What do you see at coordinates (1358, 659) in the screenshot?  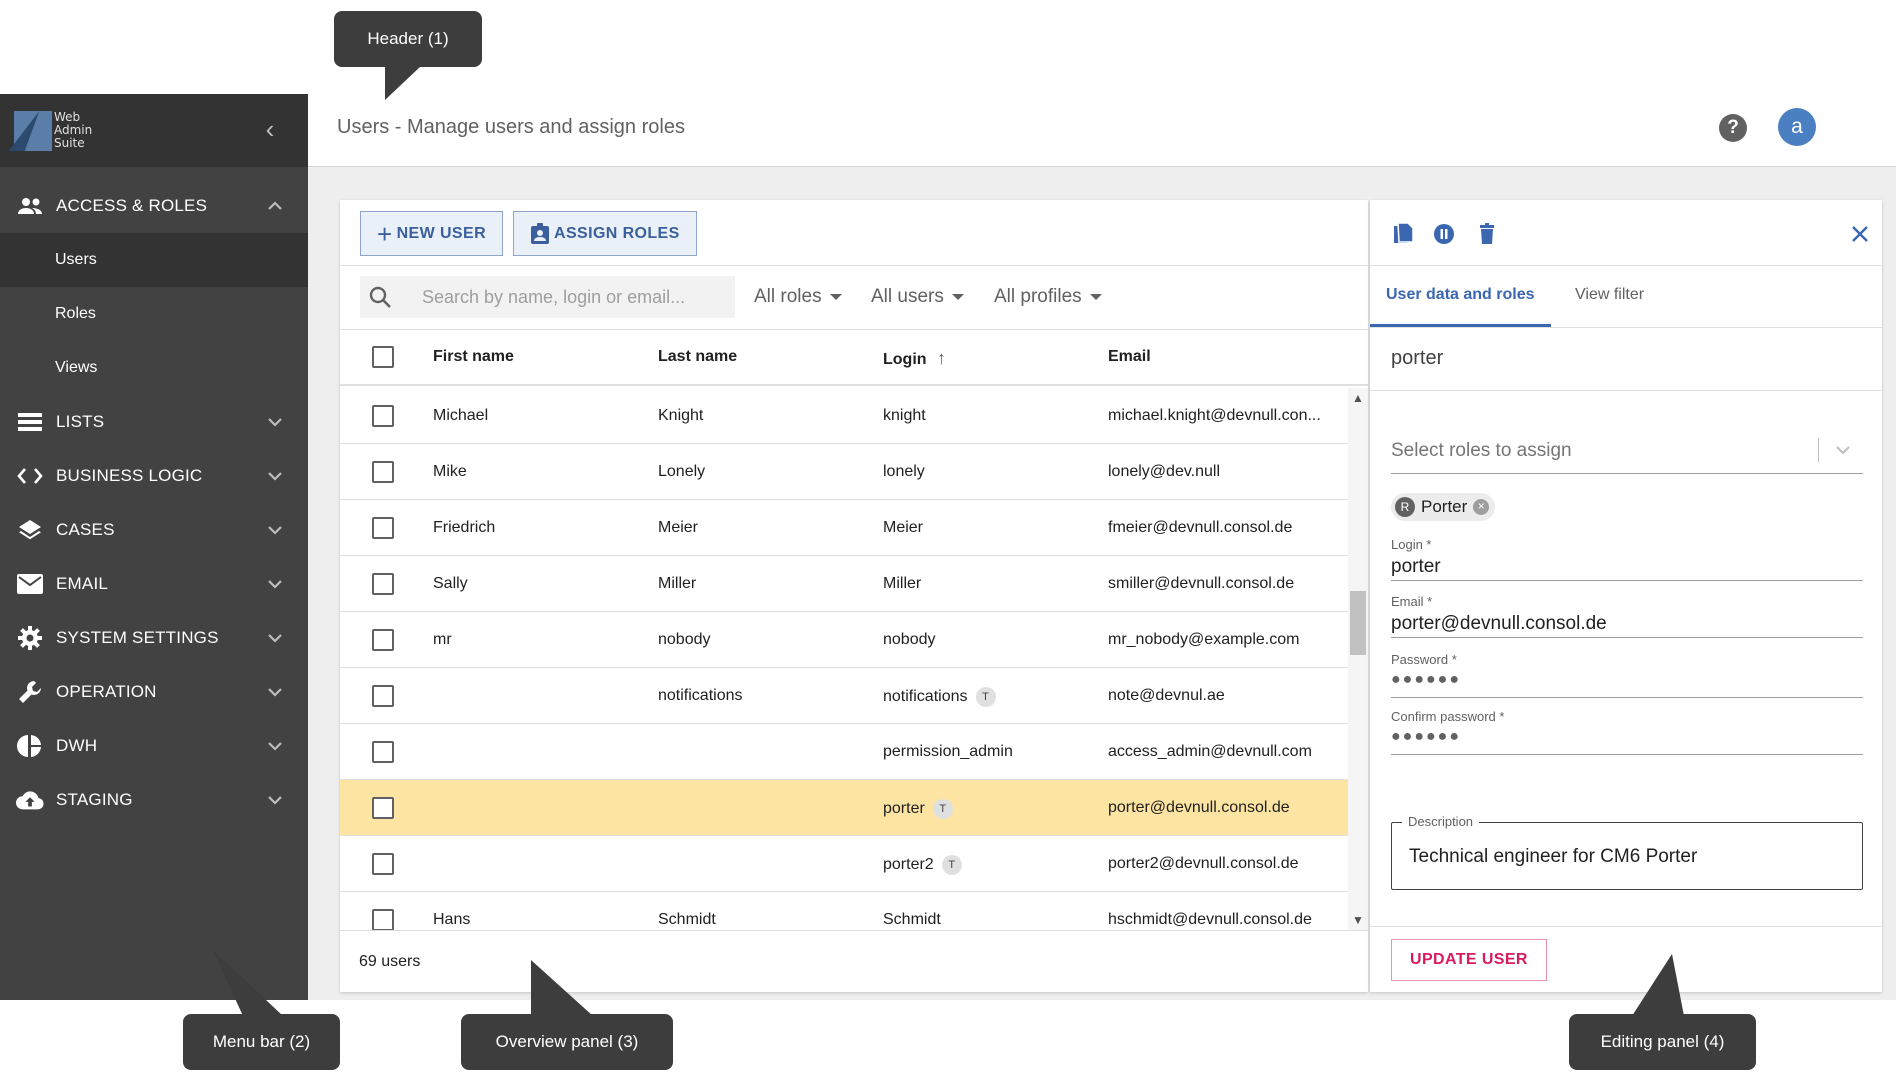 I see `table-scrollbar: ▲ ▼` at bounding box center [1358, 659].